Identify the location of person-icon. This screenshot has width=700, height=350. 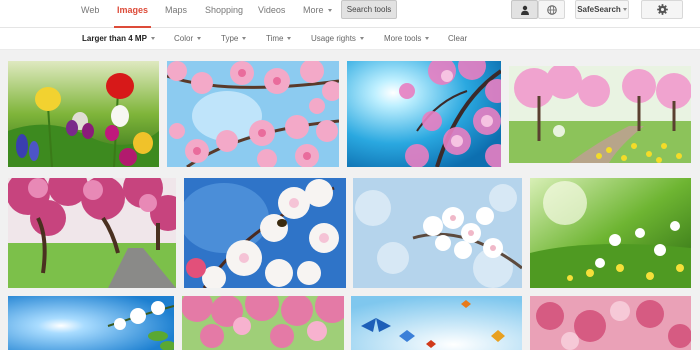
(524, 10).